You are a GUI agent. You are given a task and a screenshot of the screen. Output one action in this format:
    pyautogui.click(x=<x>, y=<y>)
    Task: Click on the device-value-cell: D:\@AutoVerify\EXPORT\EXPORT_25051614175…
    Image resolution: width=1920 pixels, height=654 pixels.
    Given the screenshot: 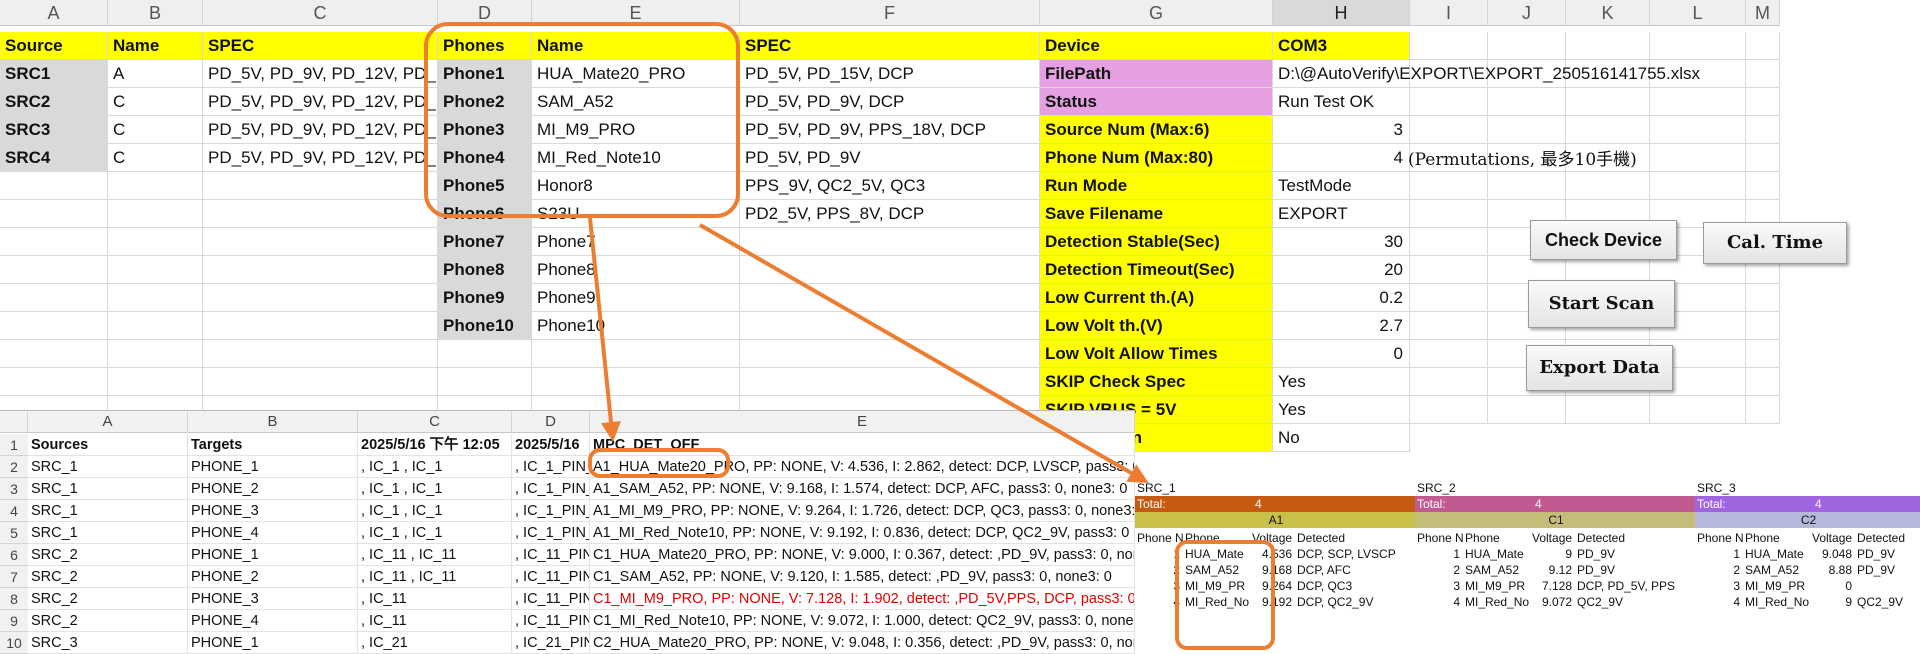 What is the action you would take?
    pyautogui.click(x=1513, y=74)
    